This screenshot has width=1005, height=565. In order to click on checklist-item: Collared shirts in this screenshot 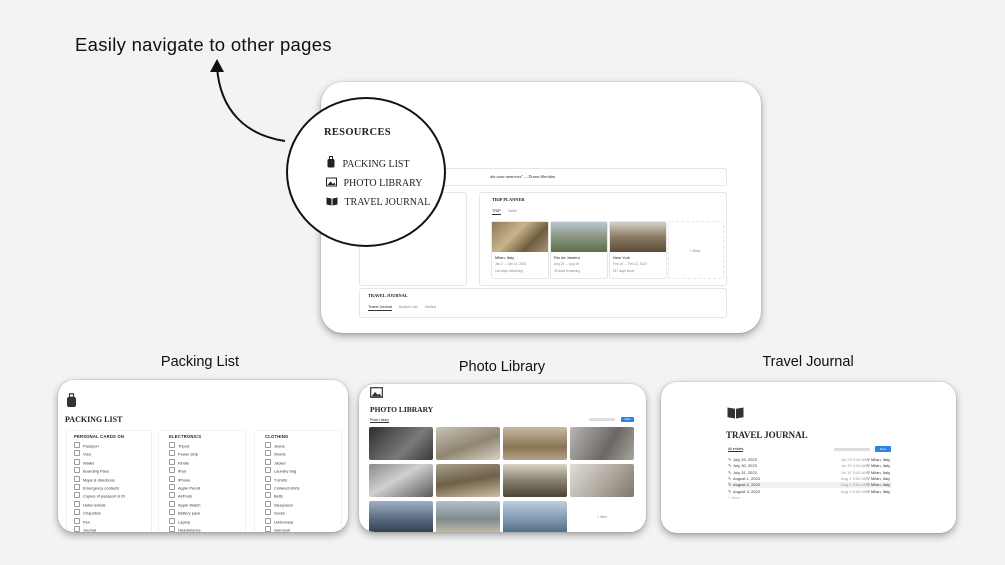, I will do `click(304, 488)`.